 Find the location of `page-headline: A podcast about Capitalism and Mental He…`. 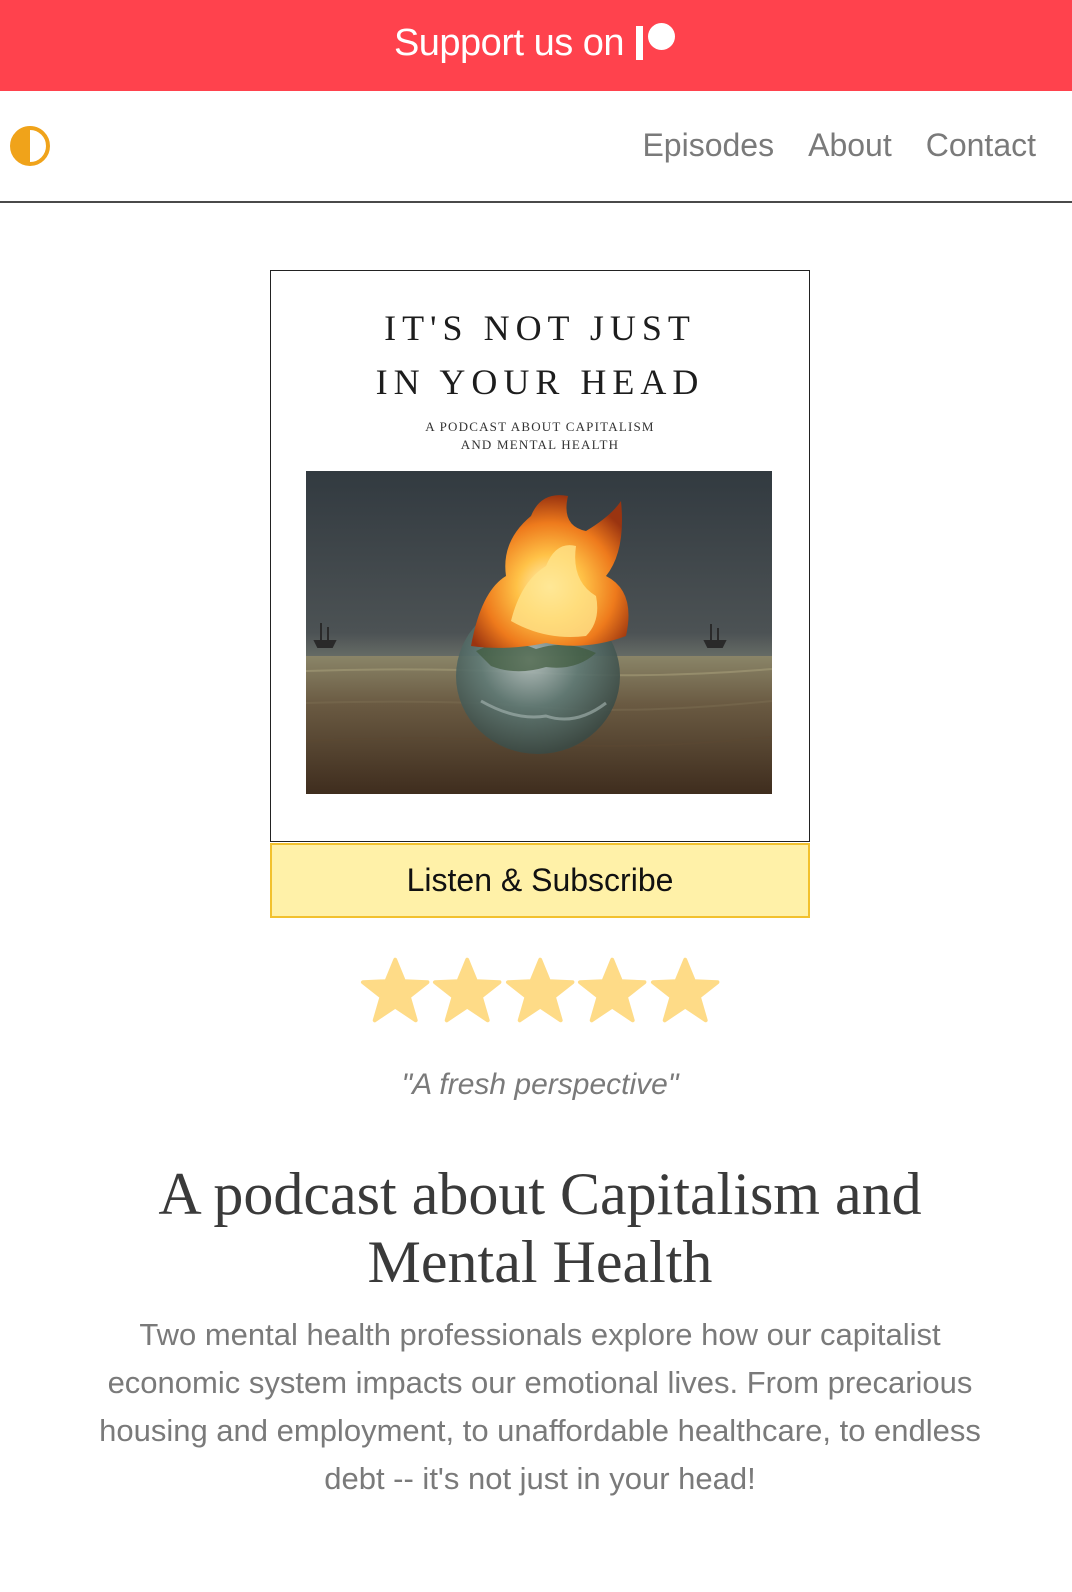

page-headline: A podcast about Capitalism and Mental He… is located at coordinates (540, 1228).